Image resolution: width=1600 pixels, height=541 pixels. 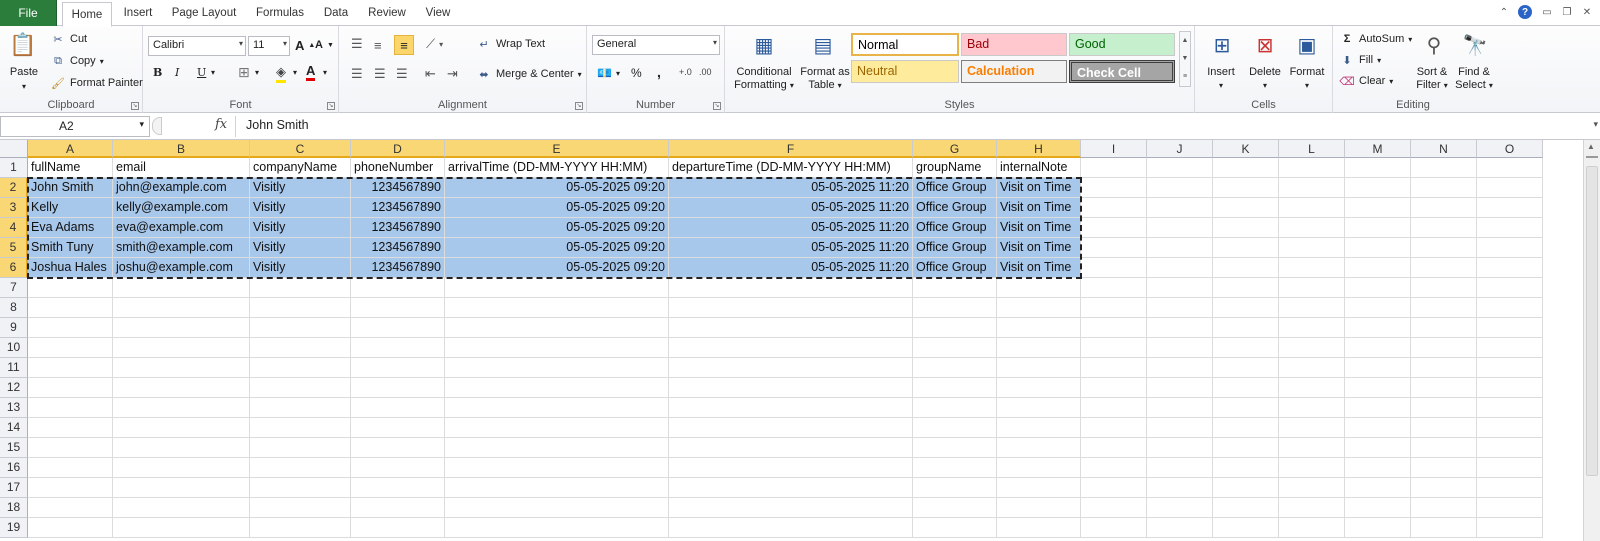 I want to click on underline-dropdown-icon: ▾, so click(x=213, y=72).